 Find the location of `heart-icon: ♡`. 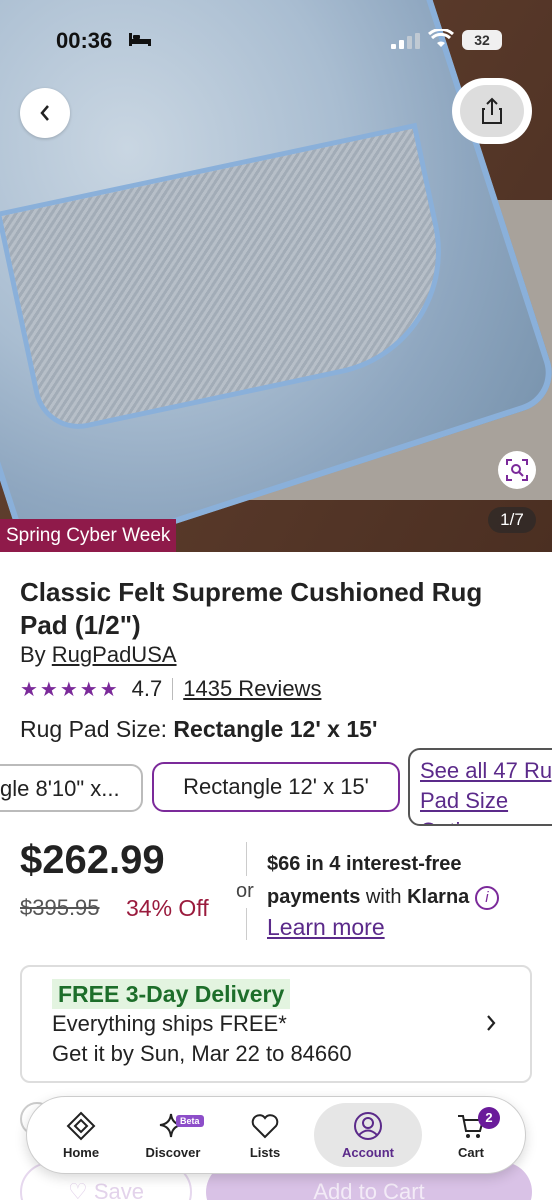

heart-icon: ♡ is located at coordinates (81, 1189).